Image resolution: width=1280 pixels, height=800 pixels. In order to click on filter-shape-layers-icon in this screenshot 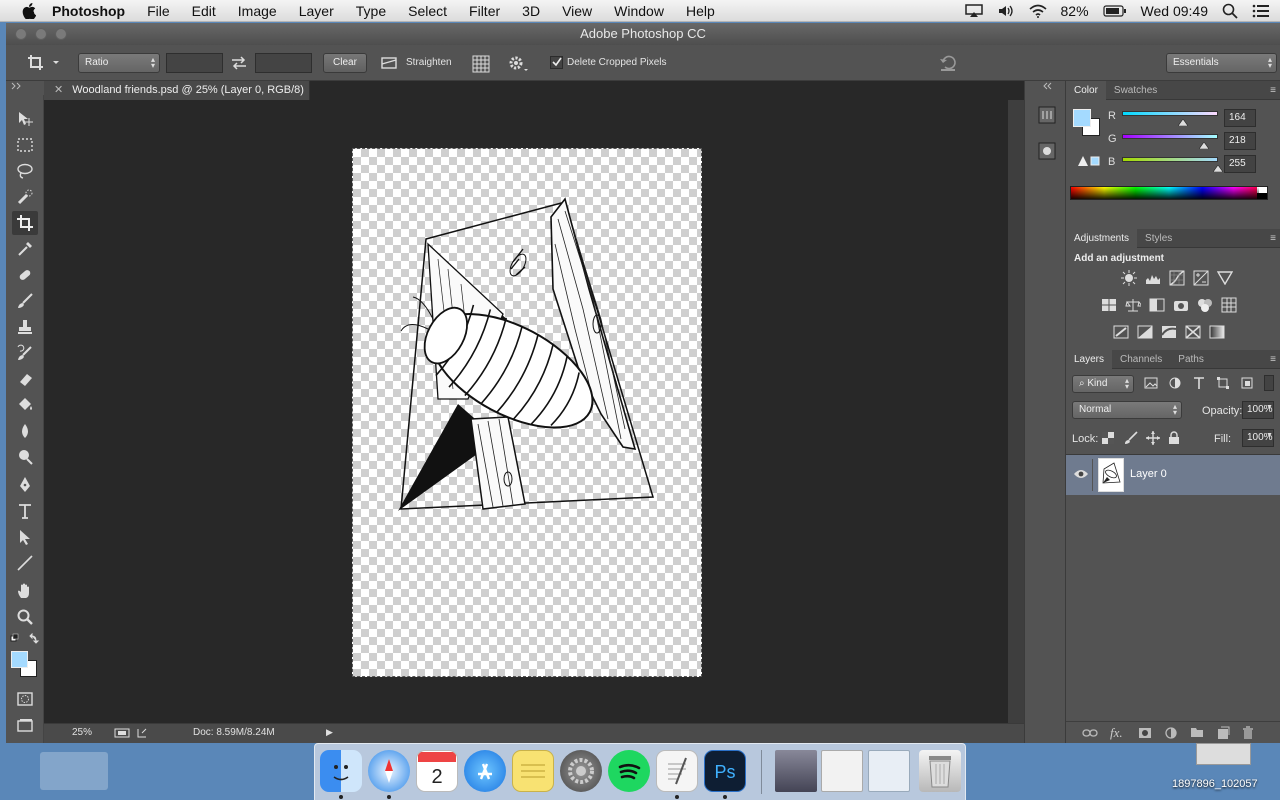, I will do `click(1223, 384)`.